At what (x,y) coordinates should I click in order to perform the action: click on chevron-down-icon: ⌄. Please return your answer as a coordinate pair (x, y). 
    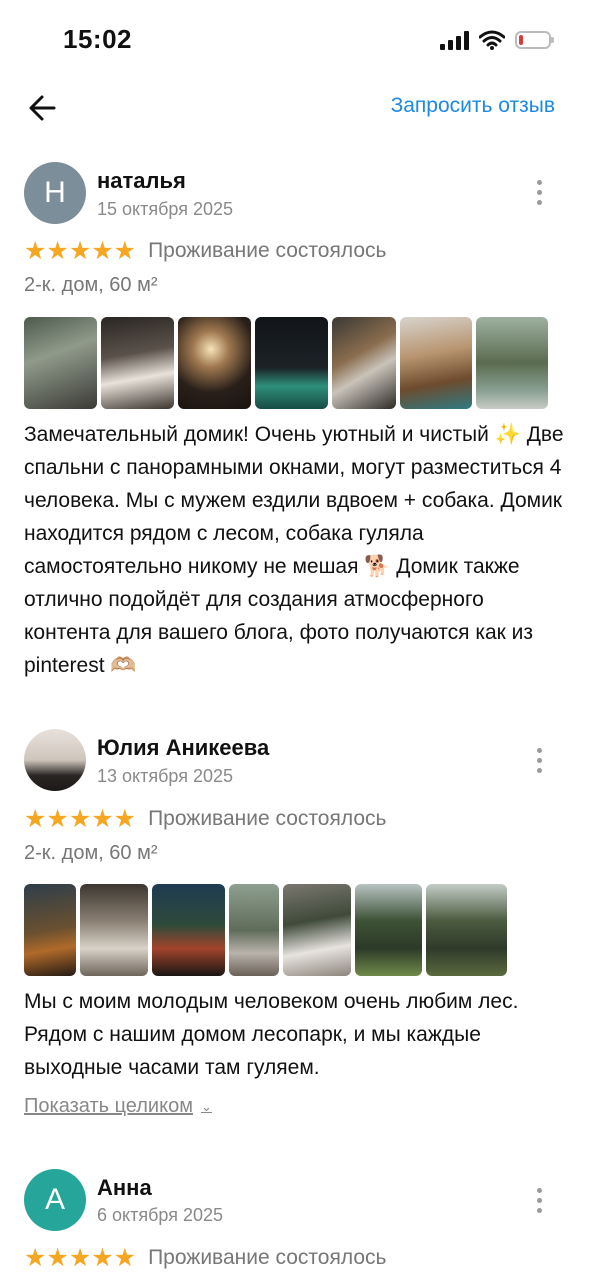
    Looking at the image, I should click on (206, 1106).